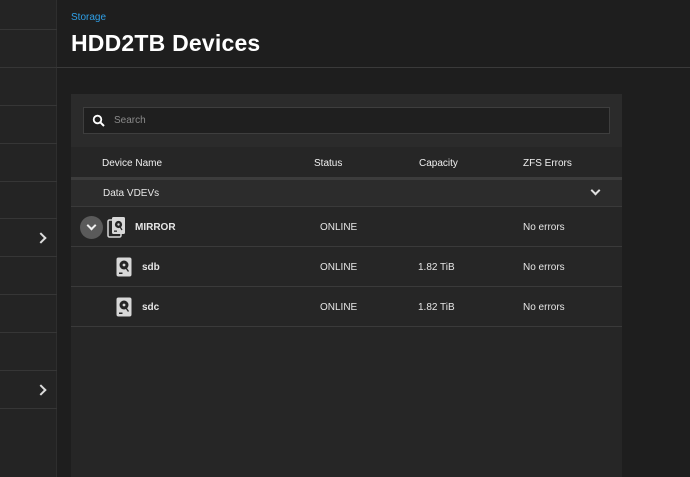  I want to click on sidebar-item-7-expandable, so click(28, 238).